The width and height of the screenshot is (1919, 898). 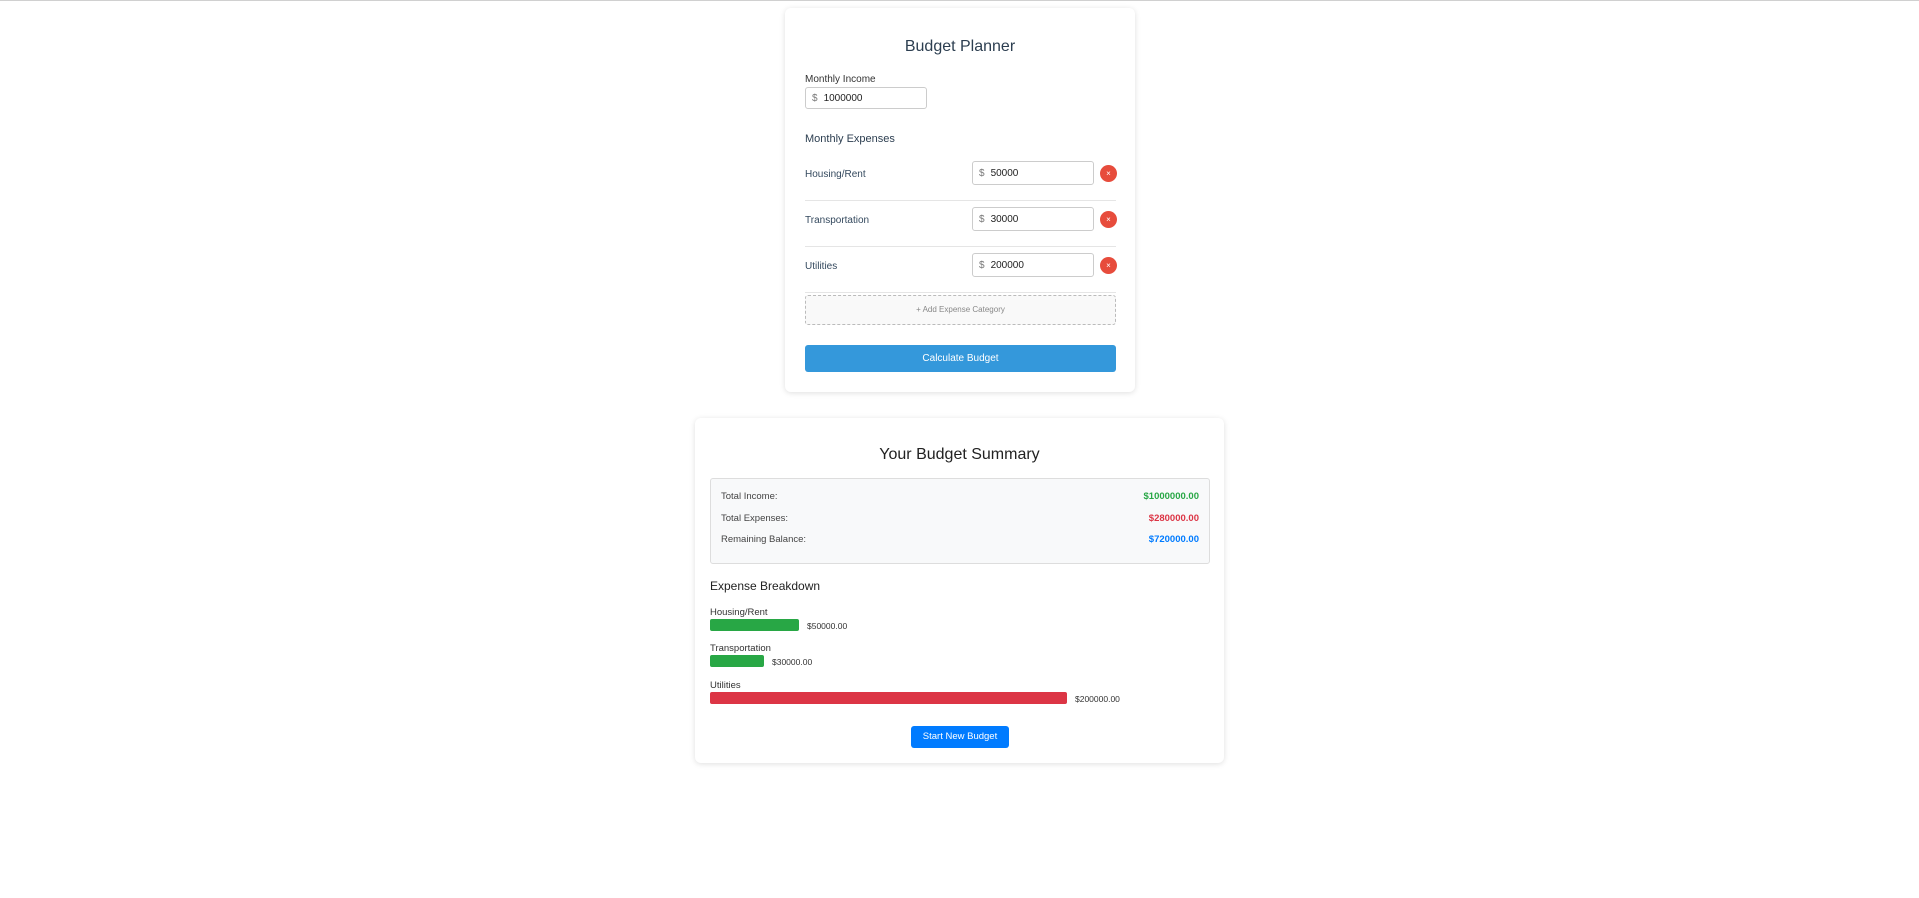 I want to click on total-income-label: Total Income:, so click(x=749, y=496).